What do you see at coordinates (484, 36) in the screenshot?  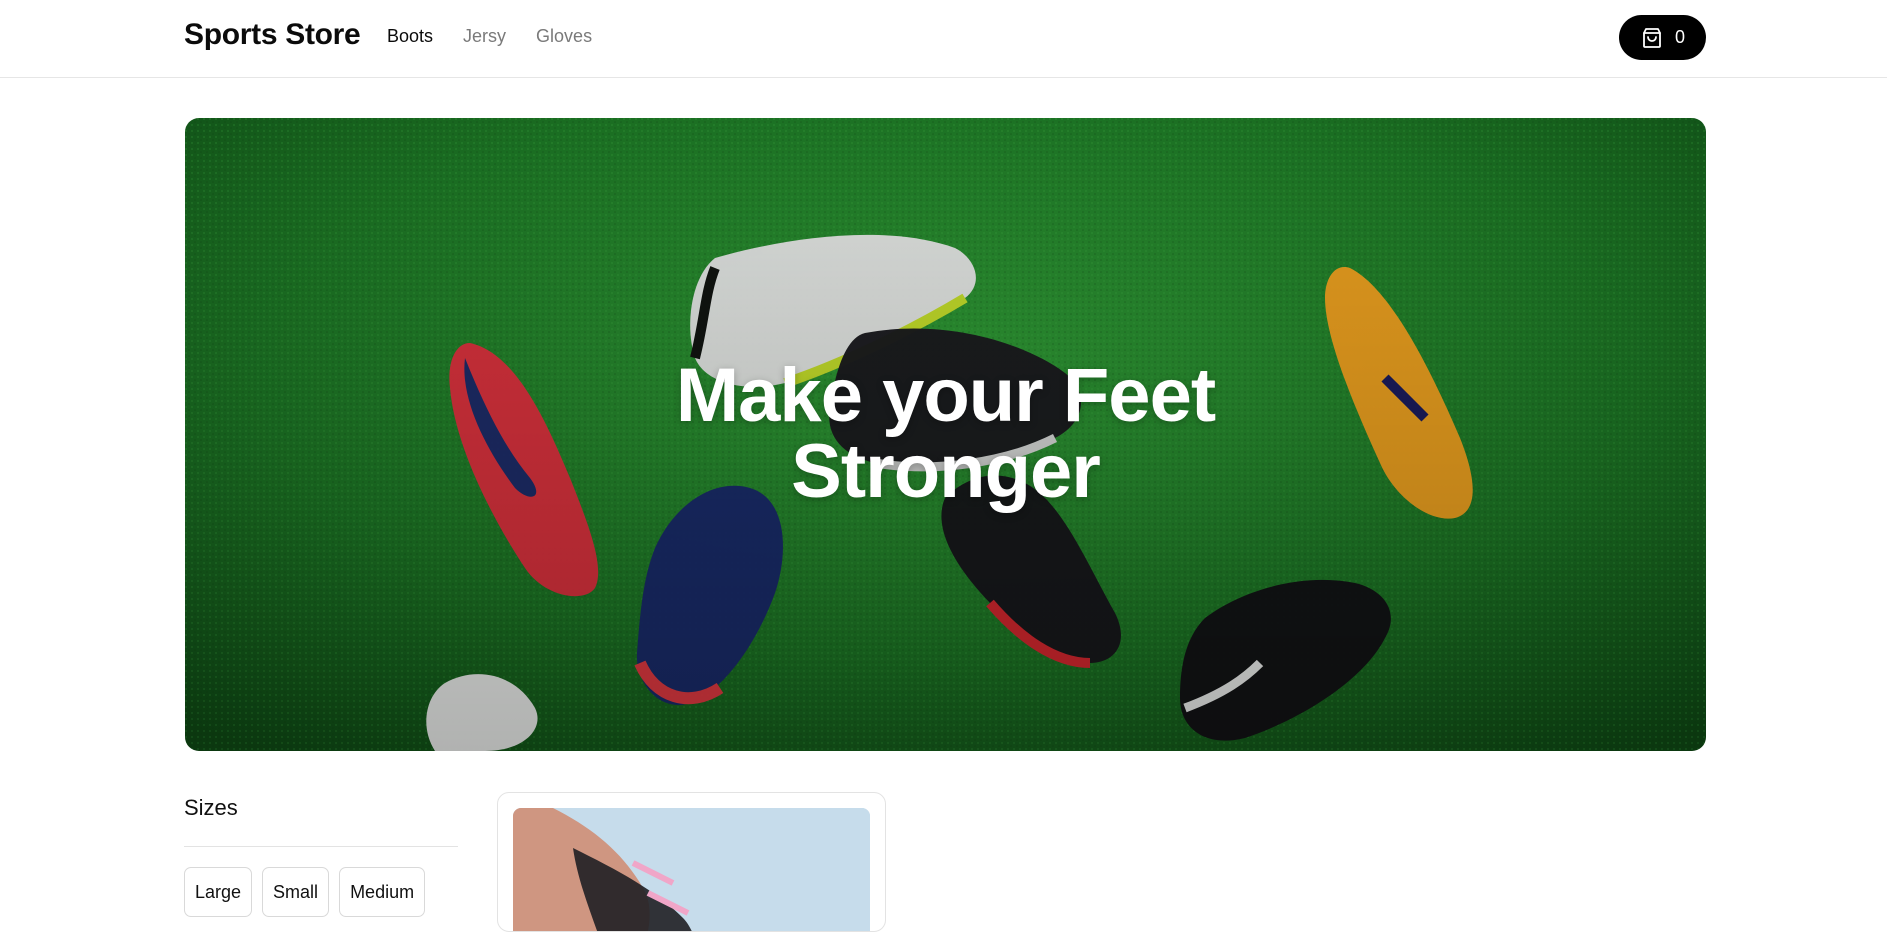 I see `nav-link-jersy: Jersy` at bounding box center [484, 36].